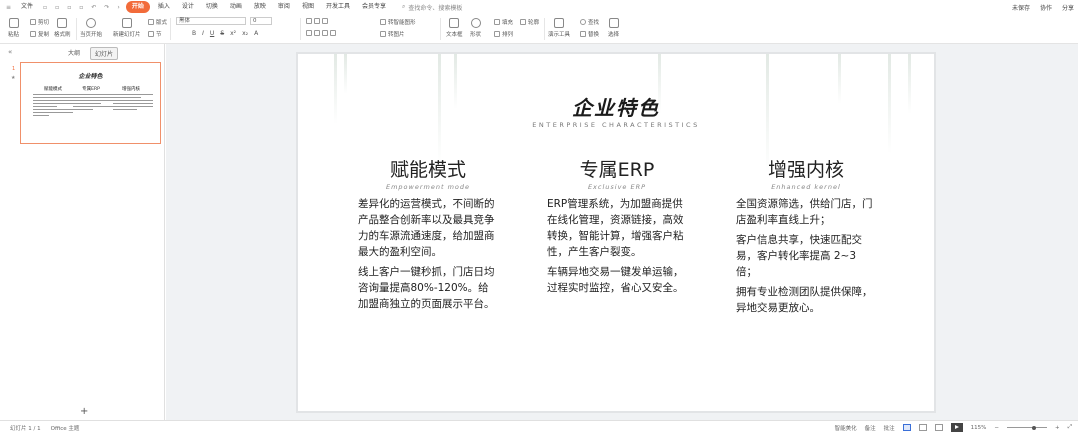  I want to click on indent-icon, so click(325, 21).